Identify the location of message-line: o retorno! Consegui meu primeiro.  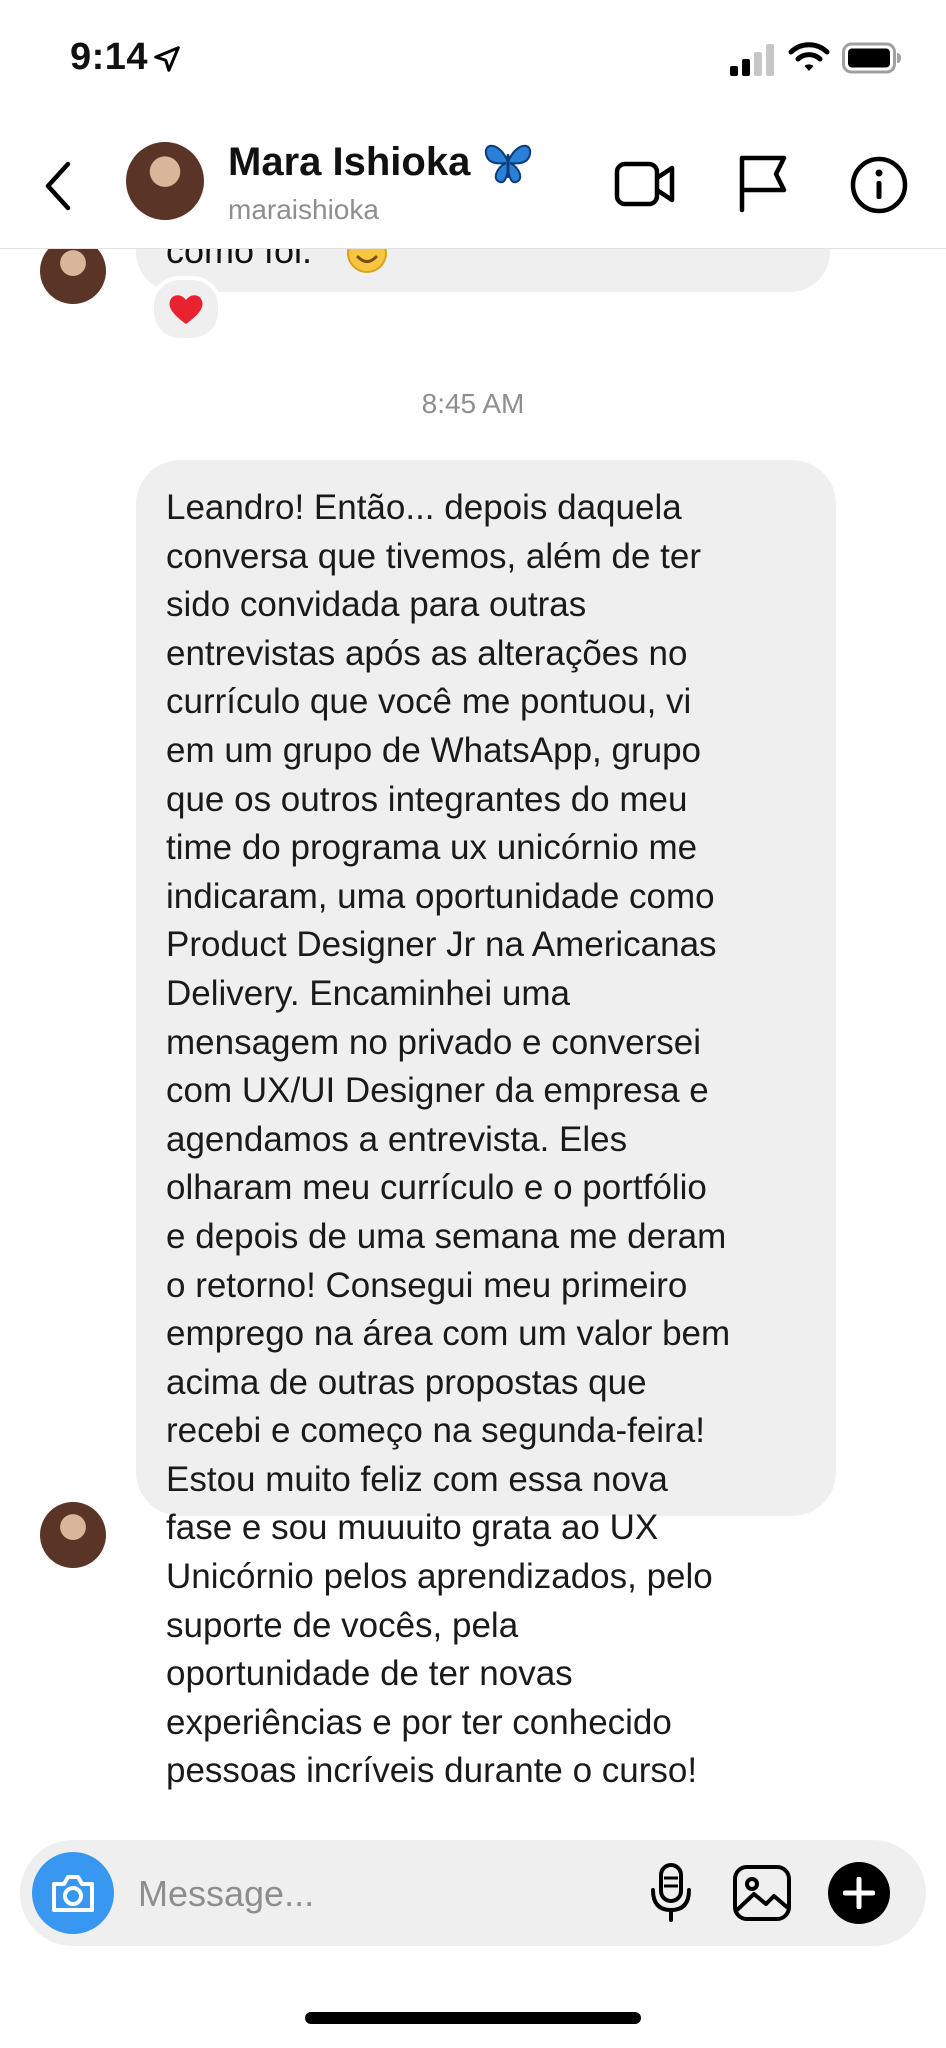
(427, 1285).